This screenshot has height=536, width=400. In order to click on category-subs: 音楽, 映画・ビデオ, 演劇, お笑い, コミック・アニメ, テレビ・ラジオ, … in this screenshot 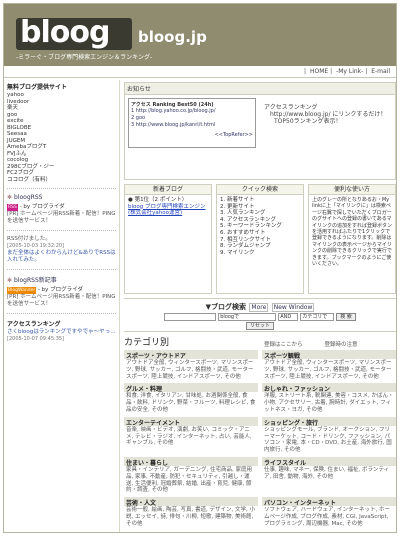, I will do `click(191, 437)`.